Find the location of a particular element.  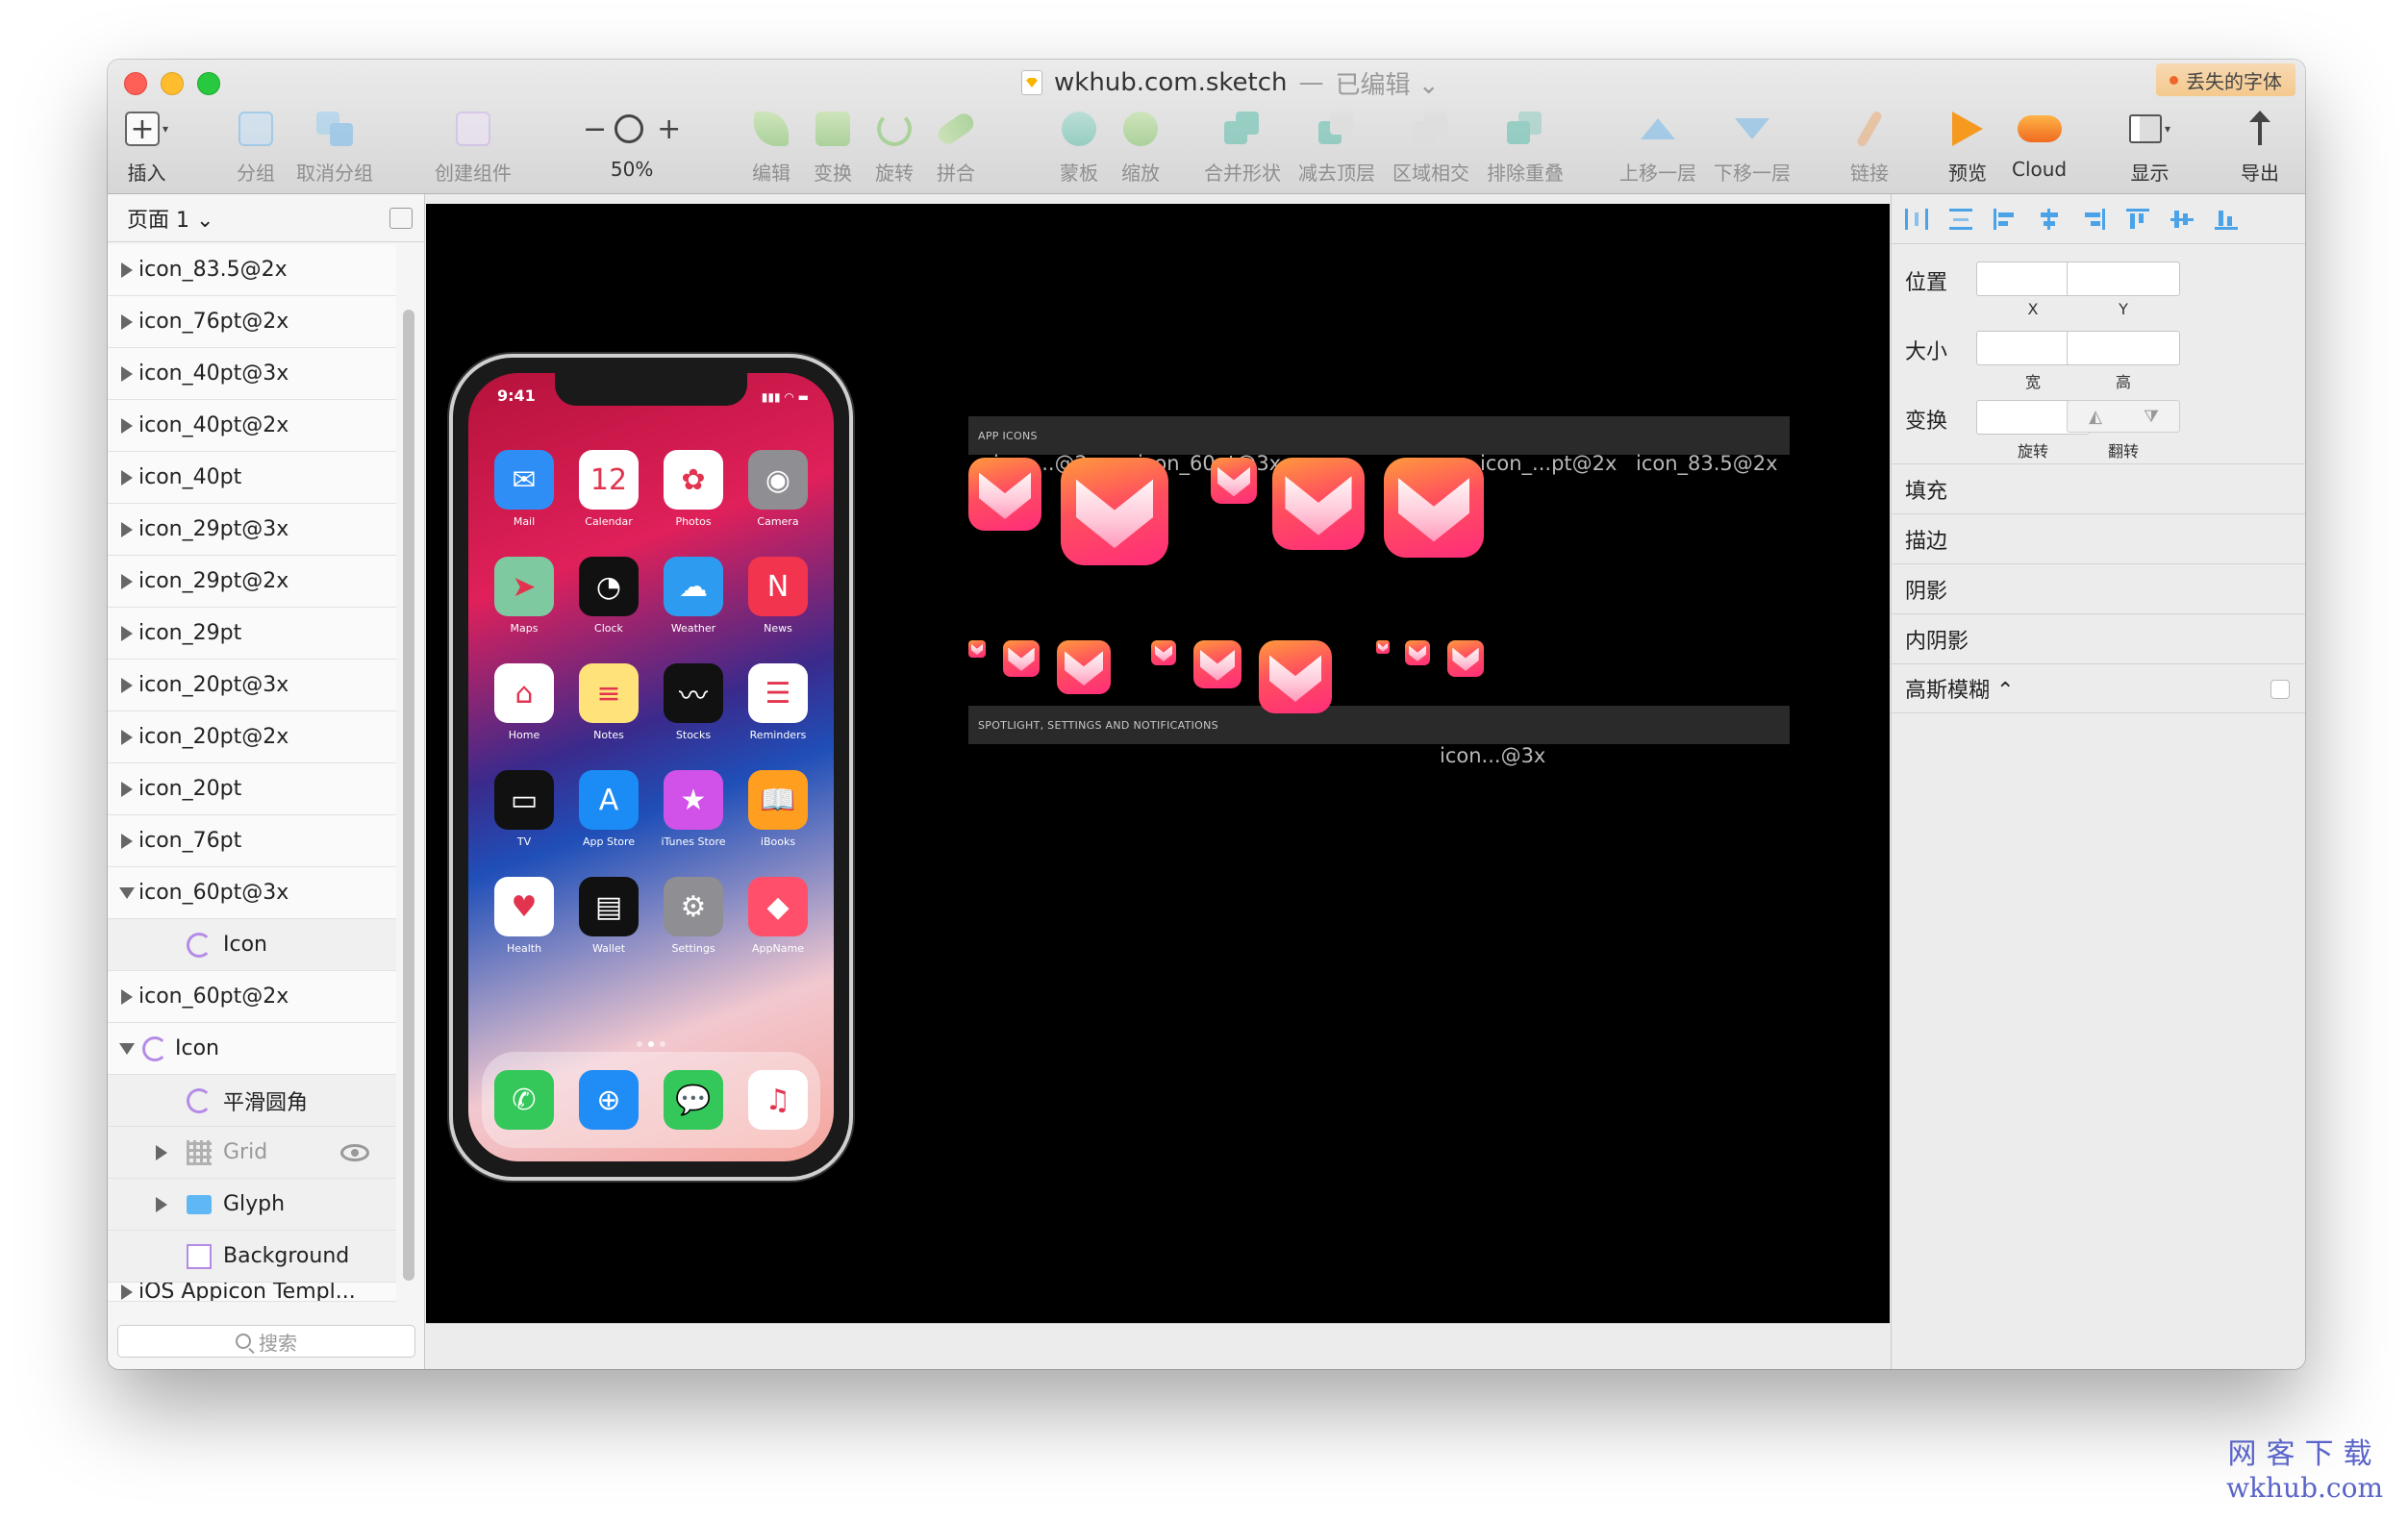

page-selector: 页面 1 ⌄ is located at coordinates (266, 218).